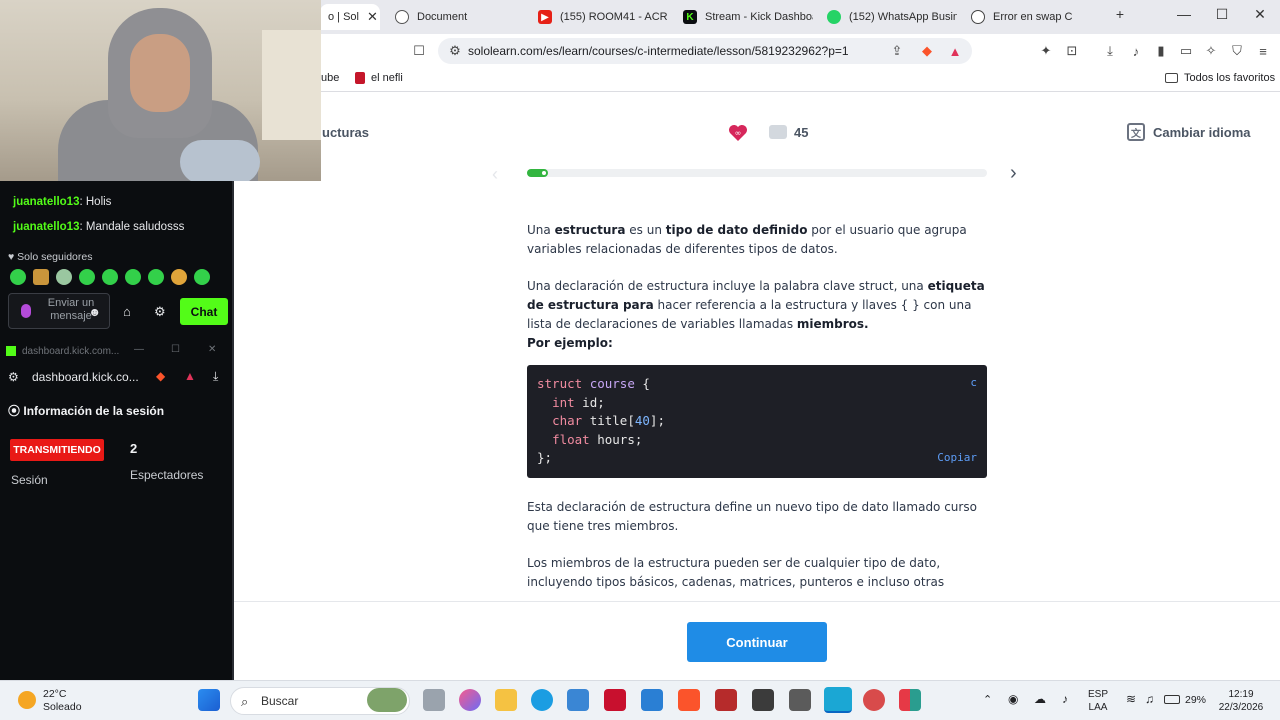 The image size is (1280, 720). I want to click on screenshot-icon: ⊡, so click(1072, 51).